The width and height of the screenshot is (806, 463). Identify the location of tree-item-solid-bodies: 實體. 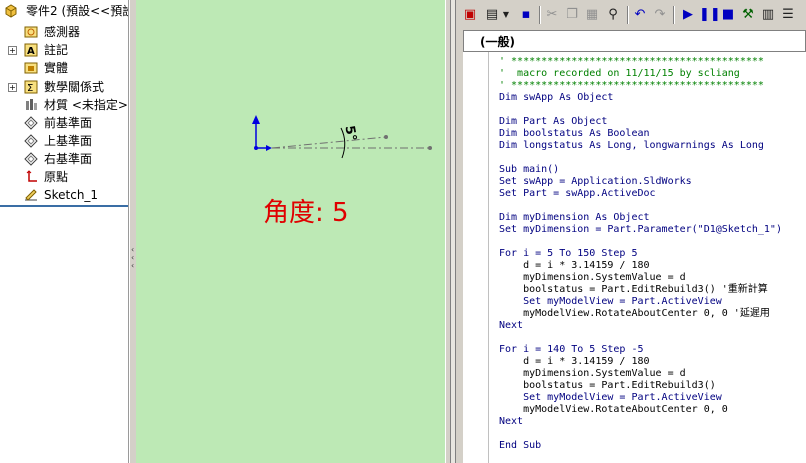
(64, 68).